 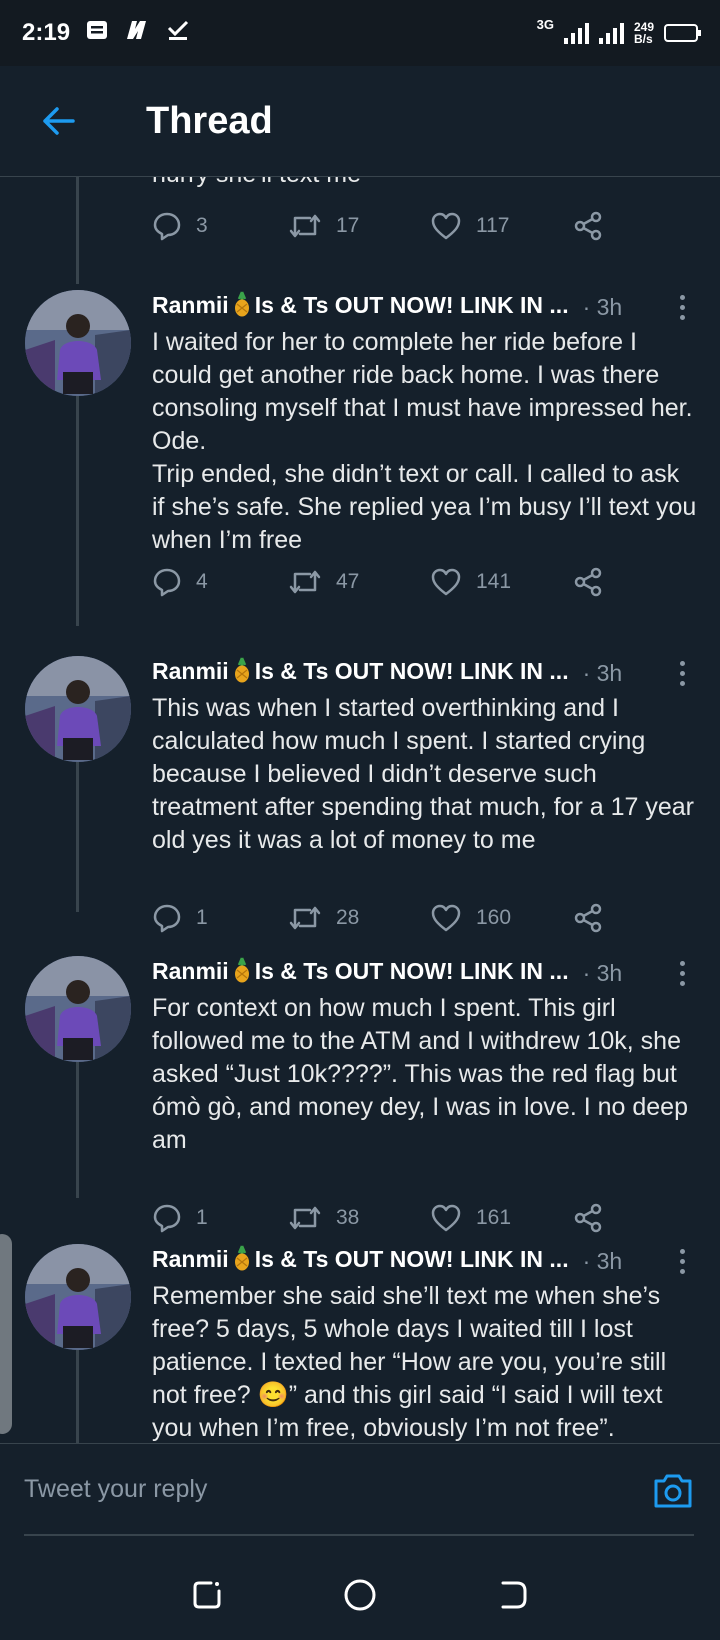 I want to click on tweet-actions: 1 38 161, so click(x=387, y=1218).